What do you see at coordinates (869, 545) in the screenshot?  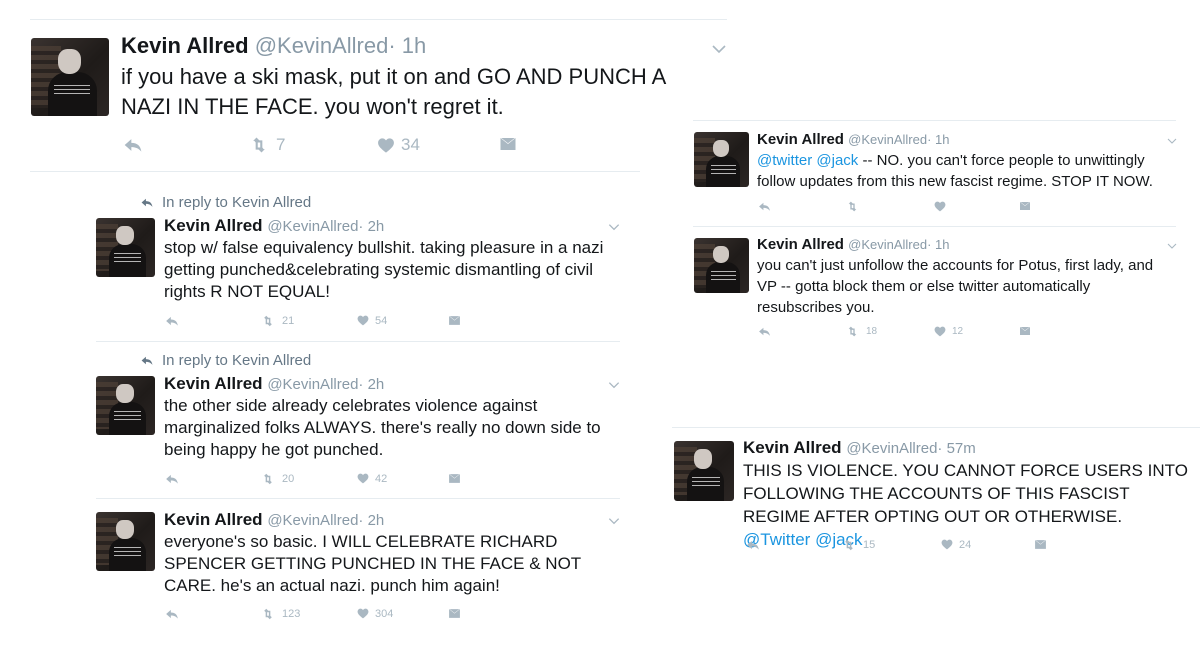 I see `retweet-count: 15` at bounding box center [869, 545].